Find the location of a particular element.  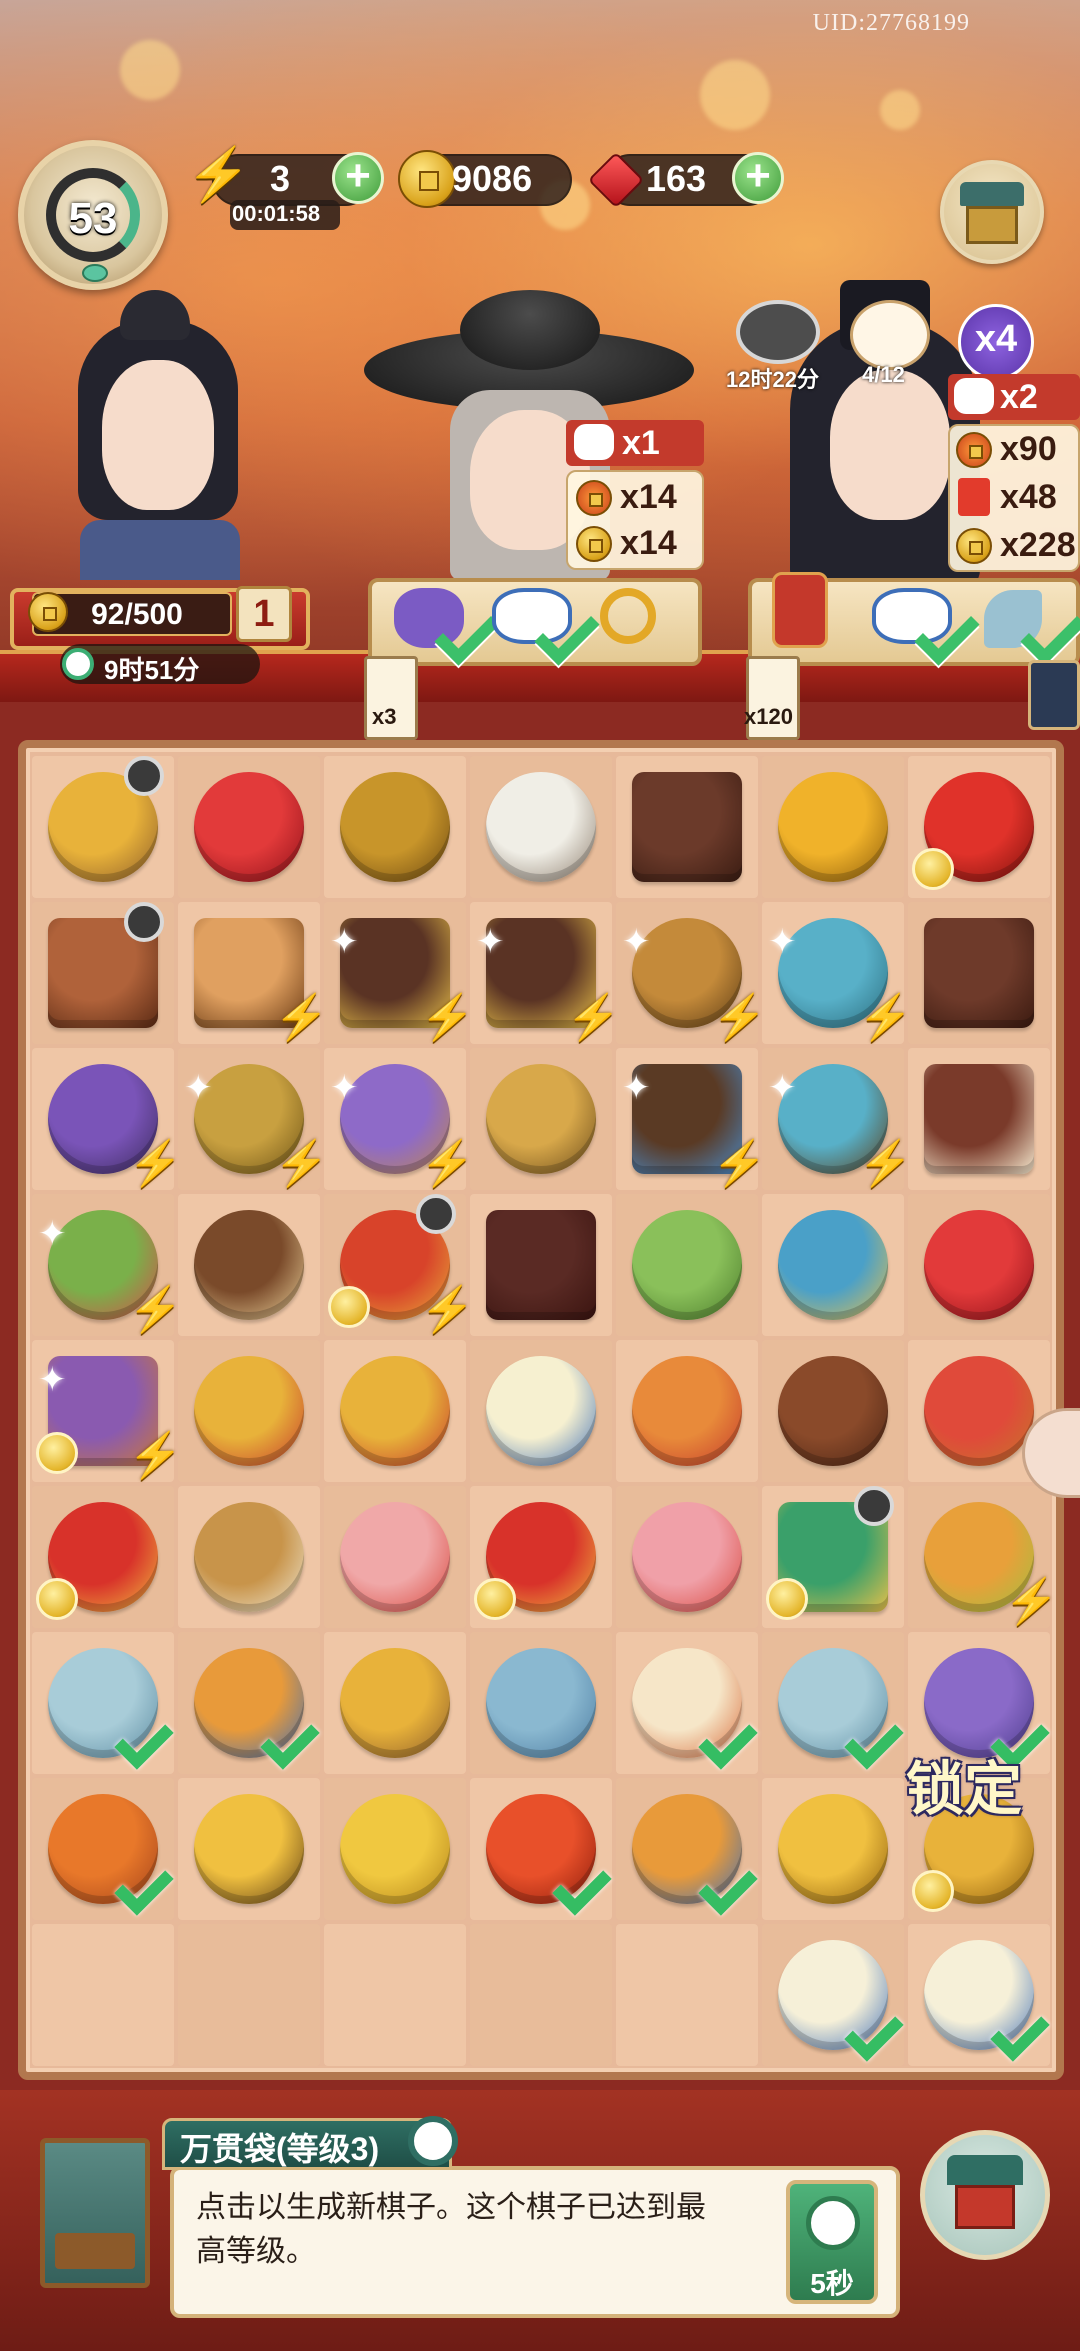

brush-bundle-icon is located at coordinates (541, 1119).